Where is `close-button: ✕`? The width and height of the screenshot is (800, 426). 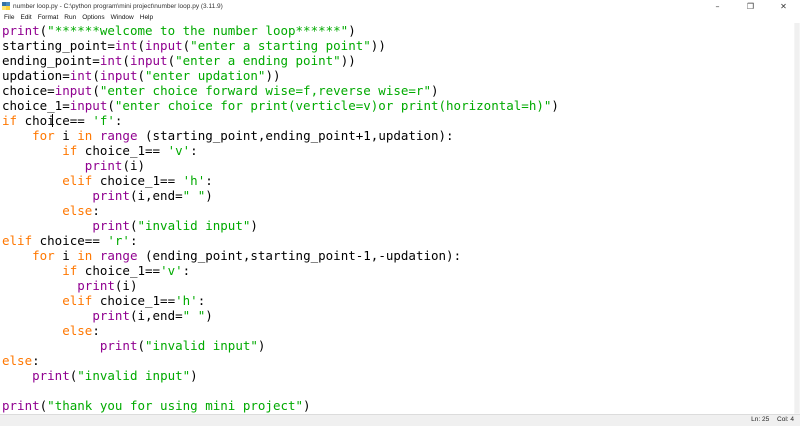
close-button: ✕ is located at coordinates (783, 6).